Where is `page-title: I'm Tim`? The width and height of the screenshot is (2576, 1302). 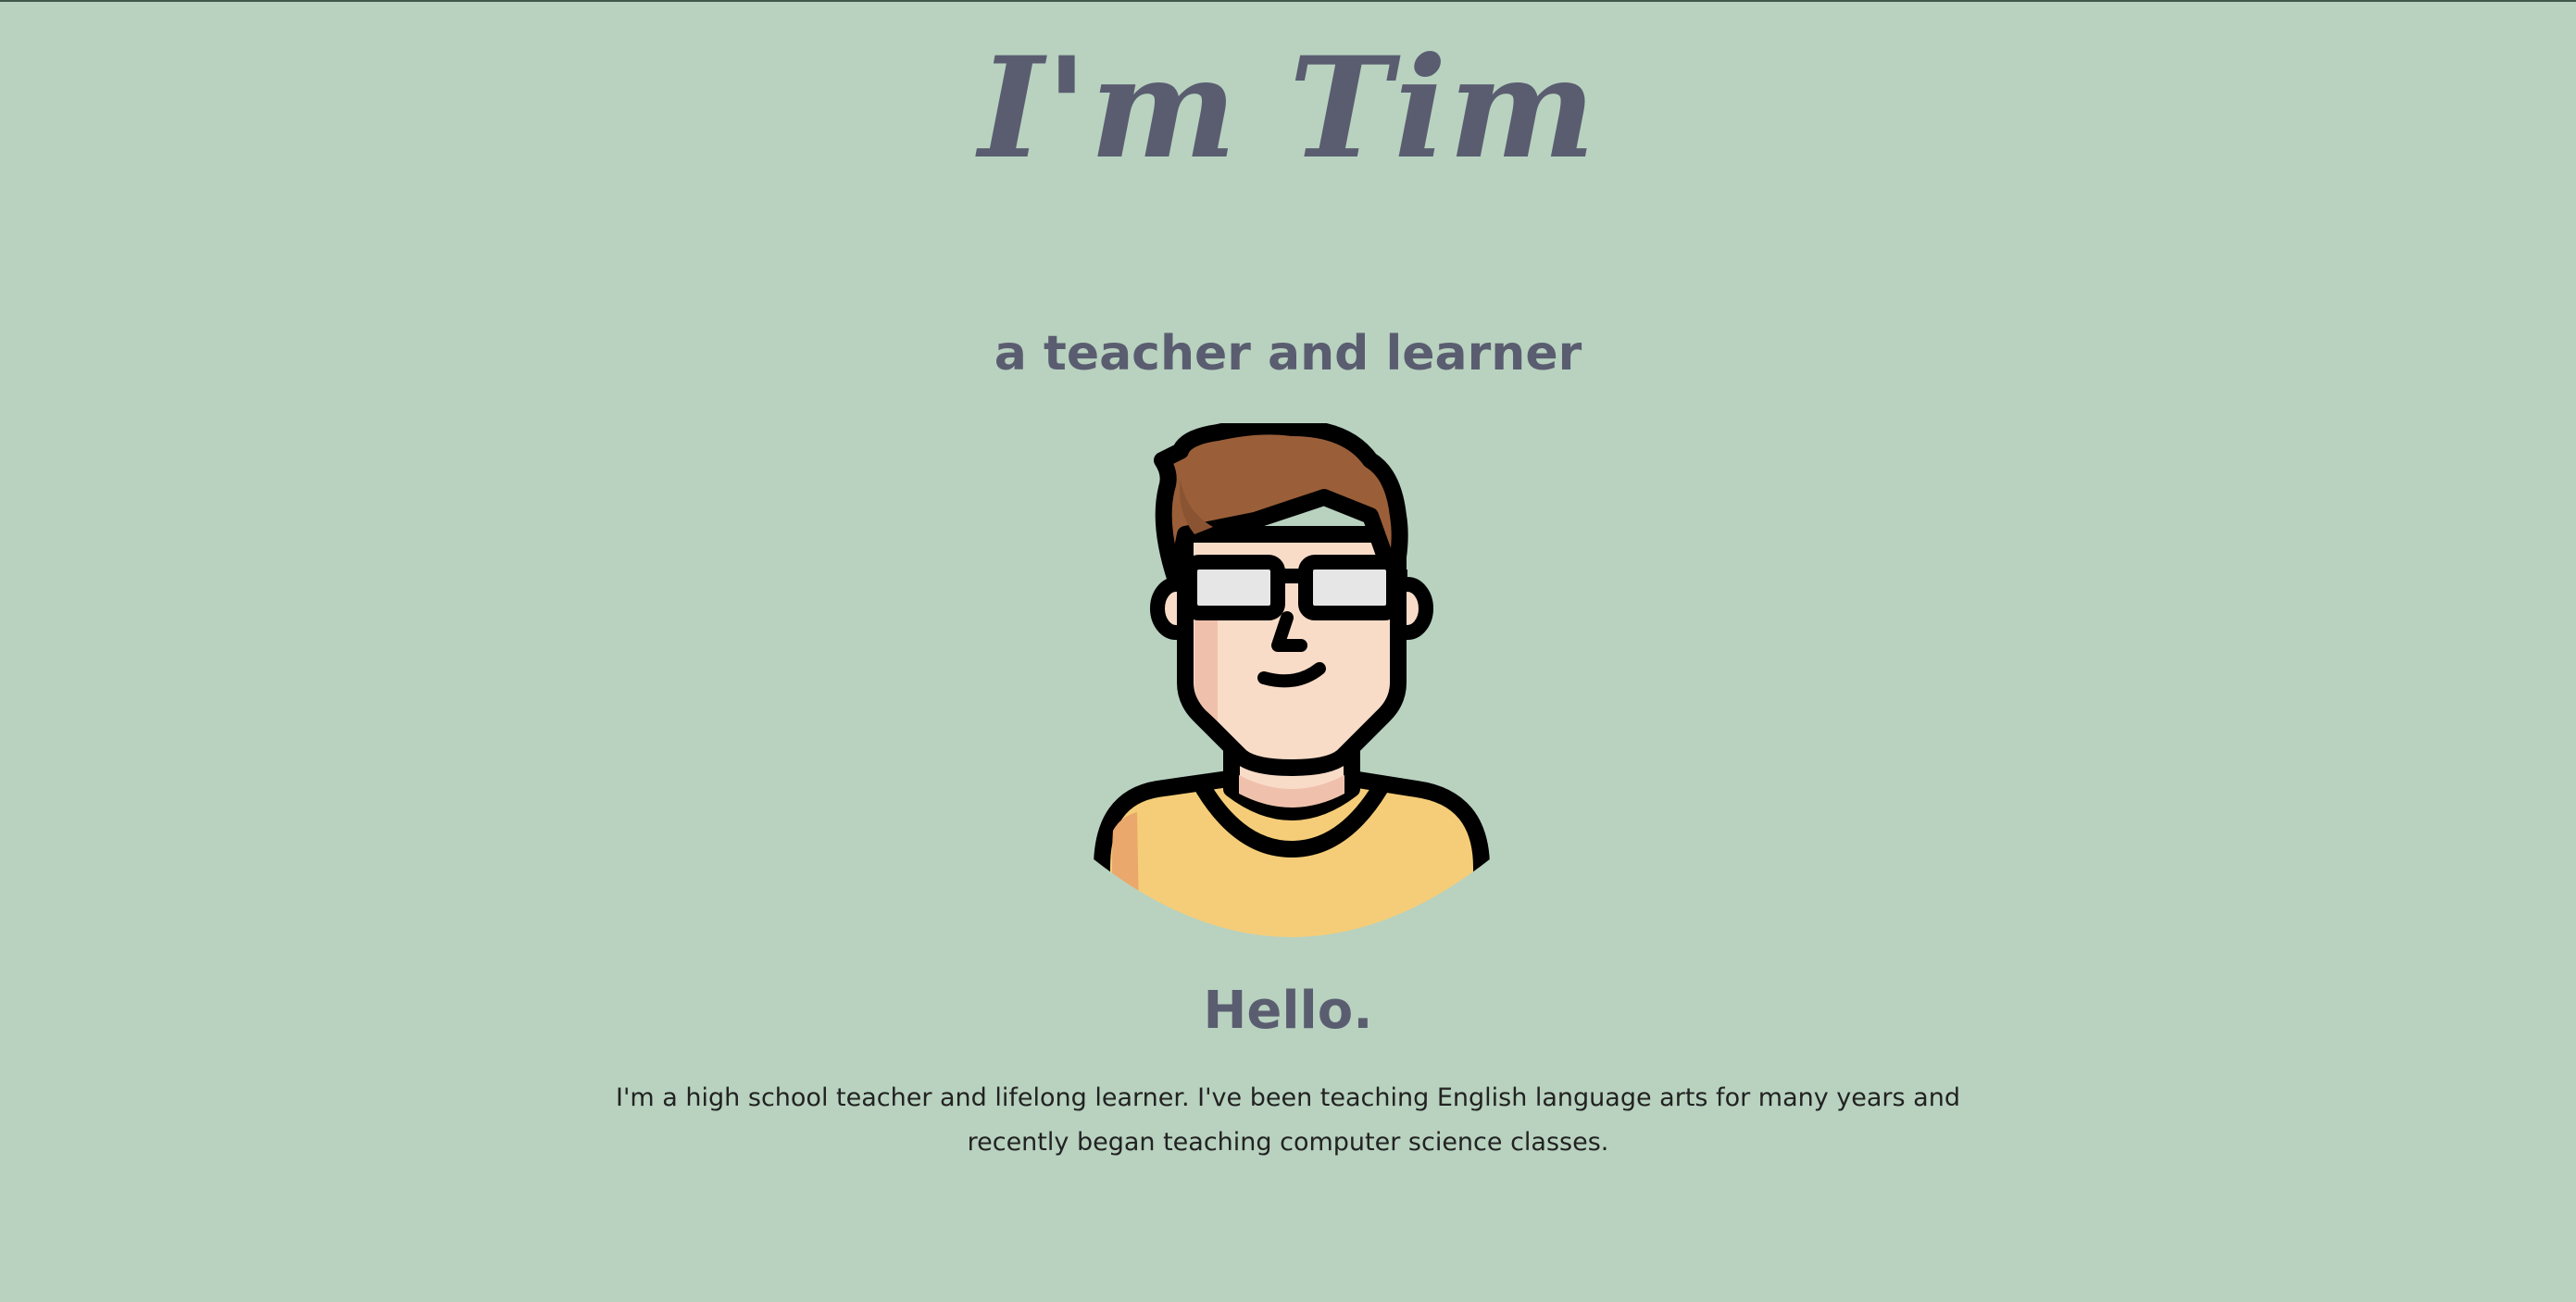 page-title: I'm Tim is located at coordinates (1288, 109).